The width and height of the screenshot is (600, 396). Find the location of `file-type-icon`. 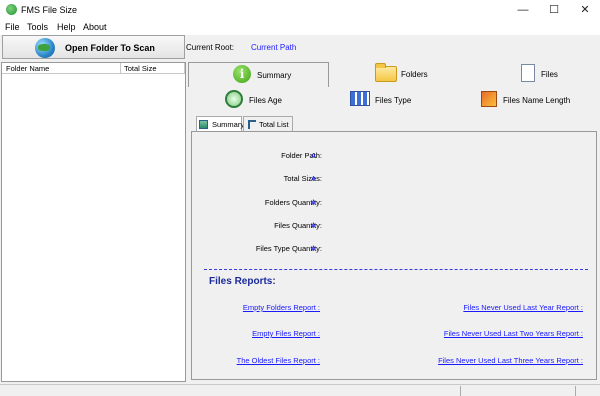

file-type-icon is located at coordinates (360, 98).